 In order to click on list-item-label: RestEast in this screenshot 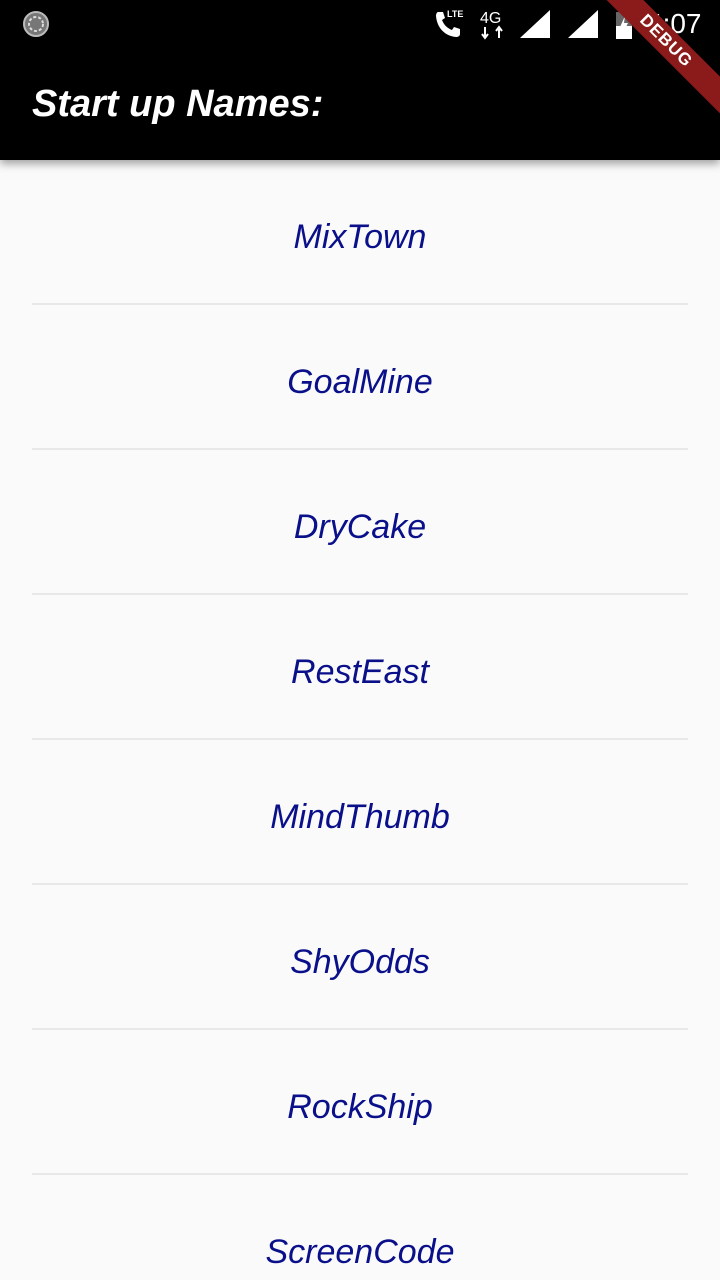, I will do `click(360, 672)`.